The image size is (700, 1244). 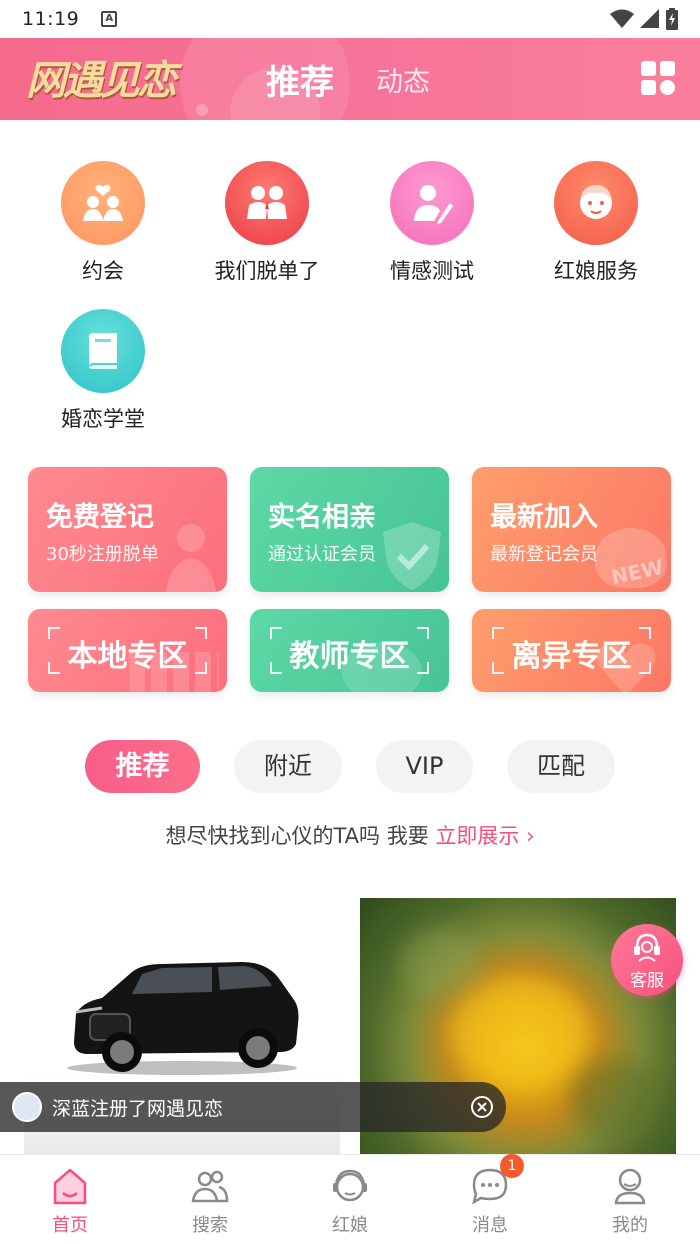 What do you see at coordinates (103, 351) in the screenshot?
I see `book-icon` at bounding box center [103, 351].